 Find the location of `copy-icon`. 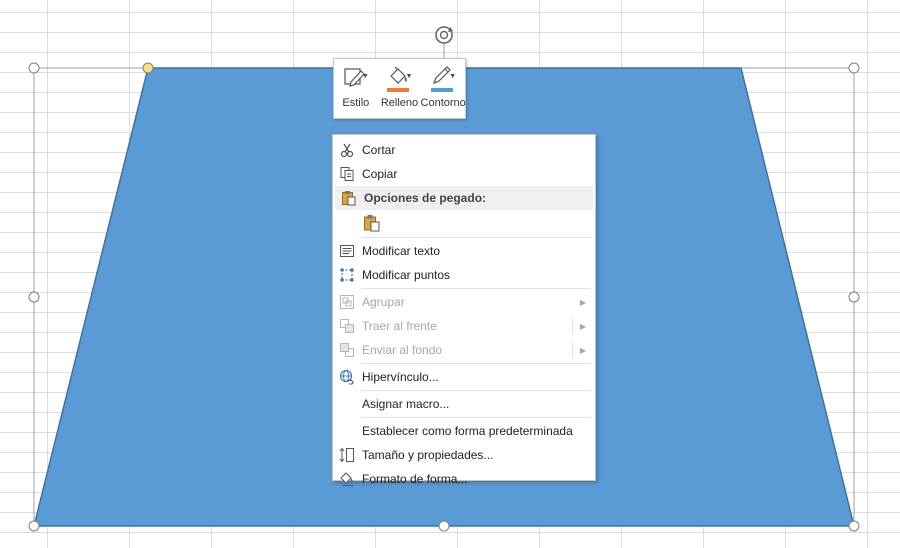

copy-icon is located at coordinates (347, 174).